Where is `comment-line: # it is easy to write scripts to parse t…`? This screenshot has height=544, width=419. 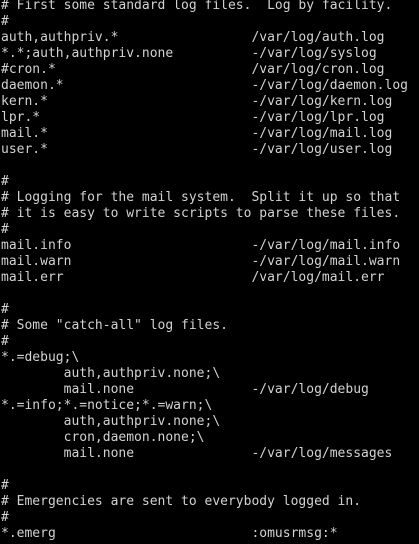
comment-line: # it is easy to write scripts to parse t… is located at coordinates (201, 213).